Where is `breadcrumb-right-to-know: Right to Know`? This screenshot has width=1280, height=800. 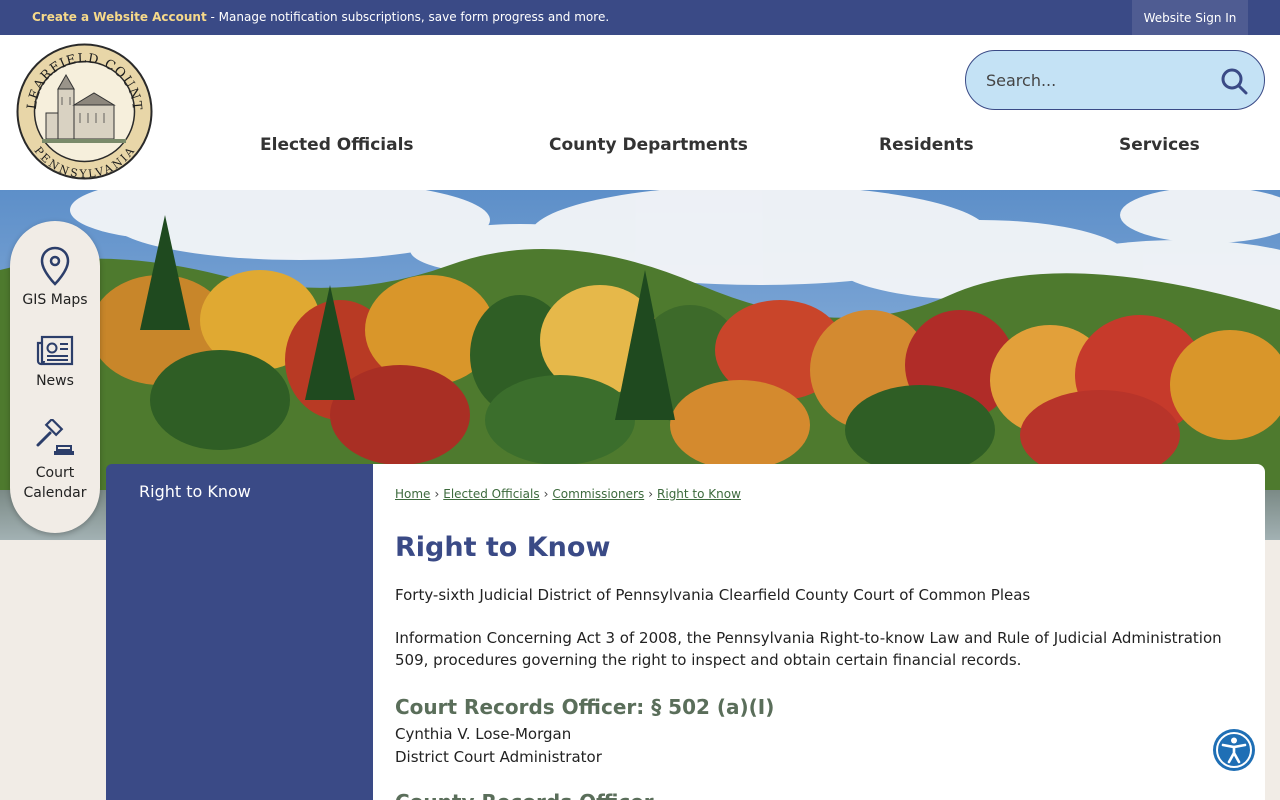 breadcrumb-right-to-know: Right to Know is located at coordinates (699, 494).